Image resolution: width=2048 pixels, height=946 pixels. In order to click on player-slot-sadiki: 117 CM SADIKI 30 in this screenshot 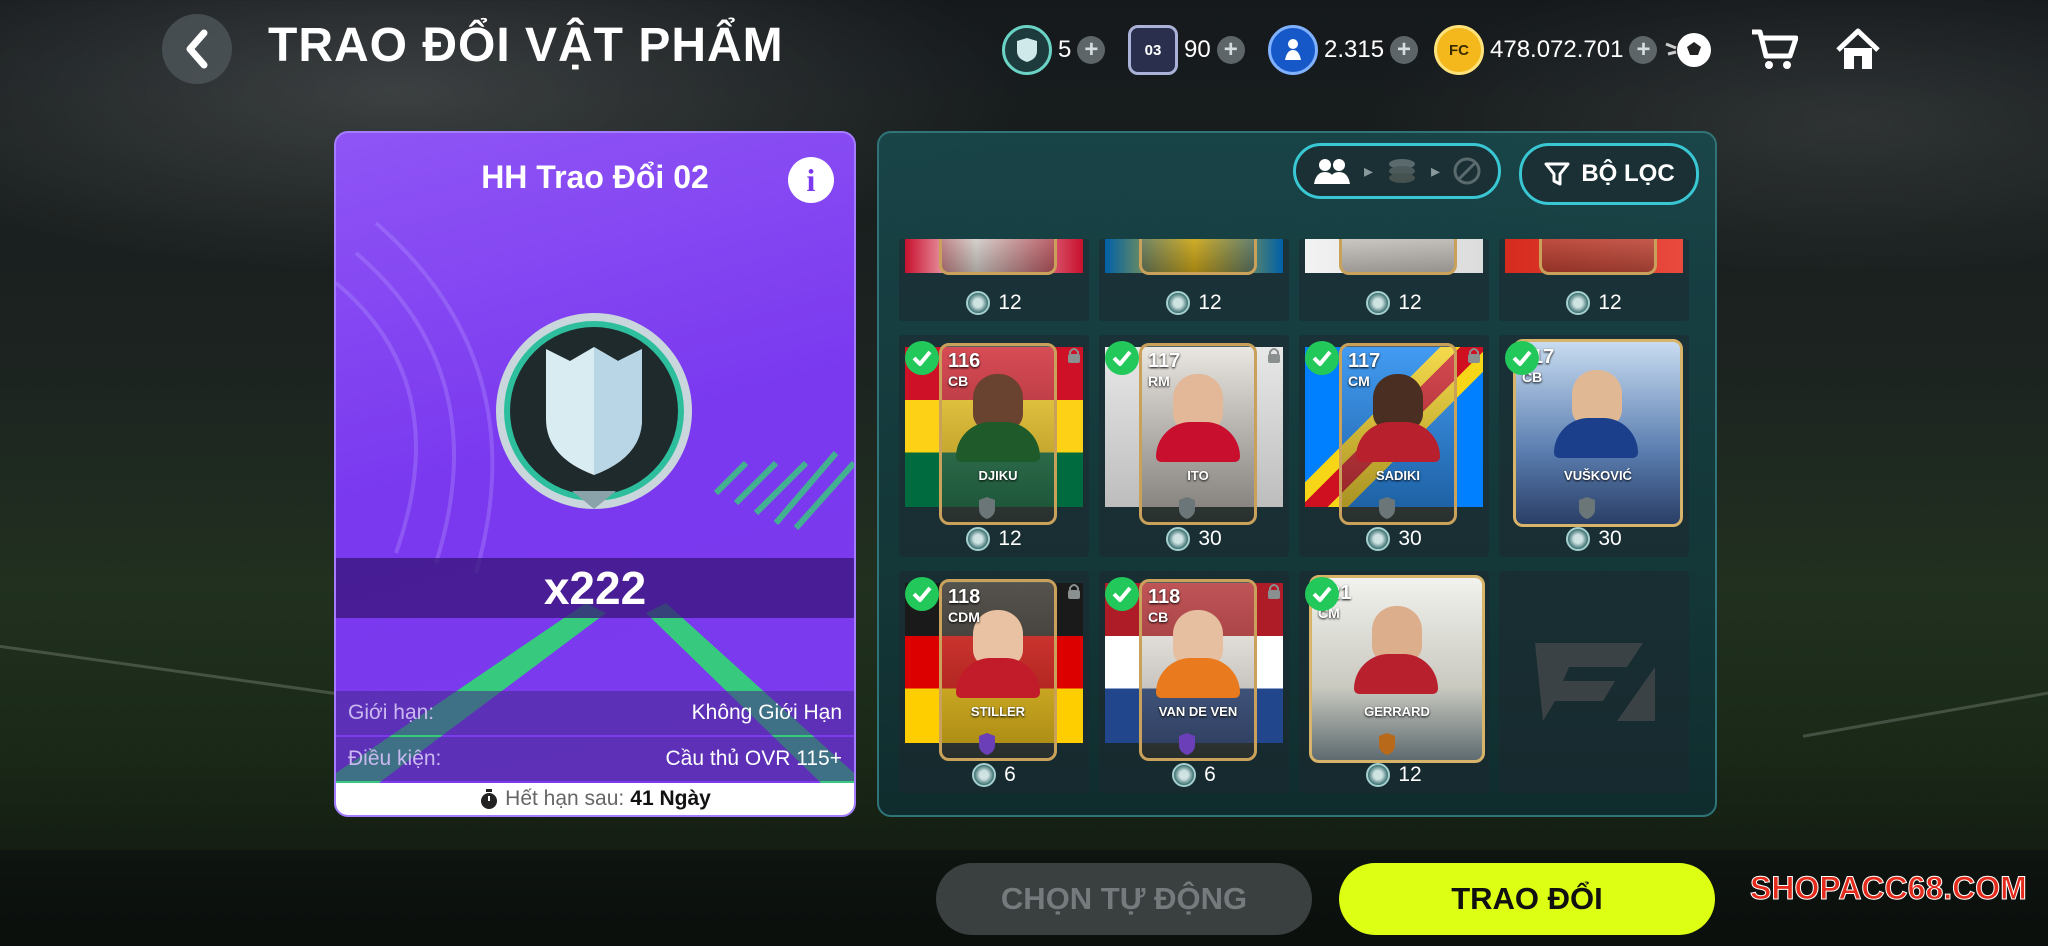, I will do `click(1394, 446)`.